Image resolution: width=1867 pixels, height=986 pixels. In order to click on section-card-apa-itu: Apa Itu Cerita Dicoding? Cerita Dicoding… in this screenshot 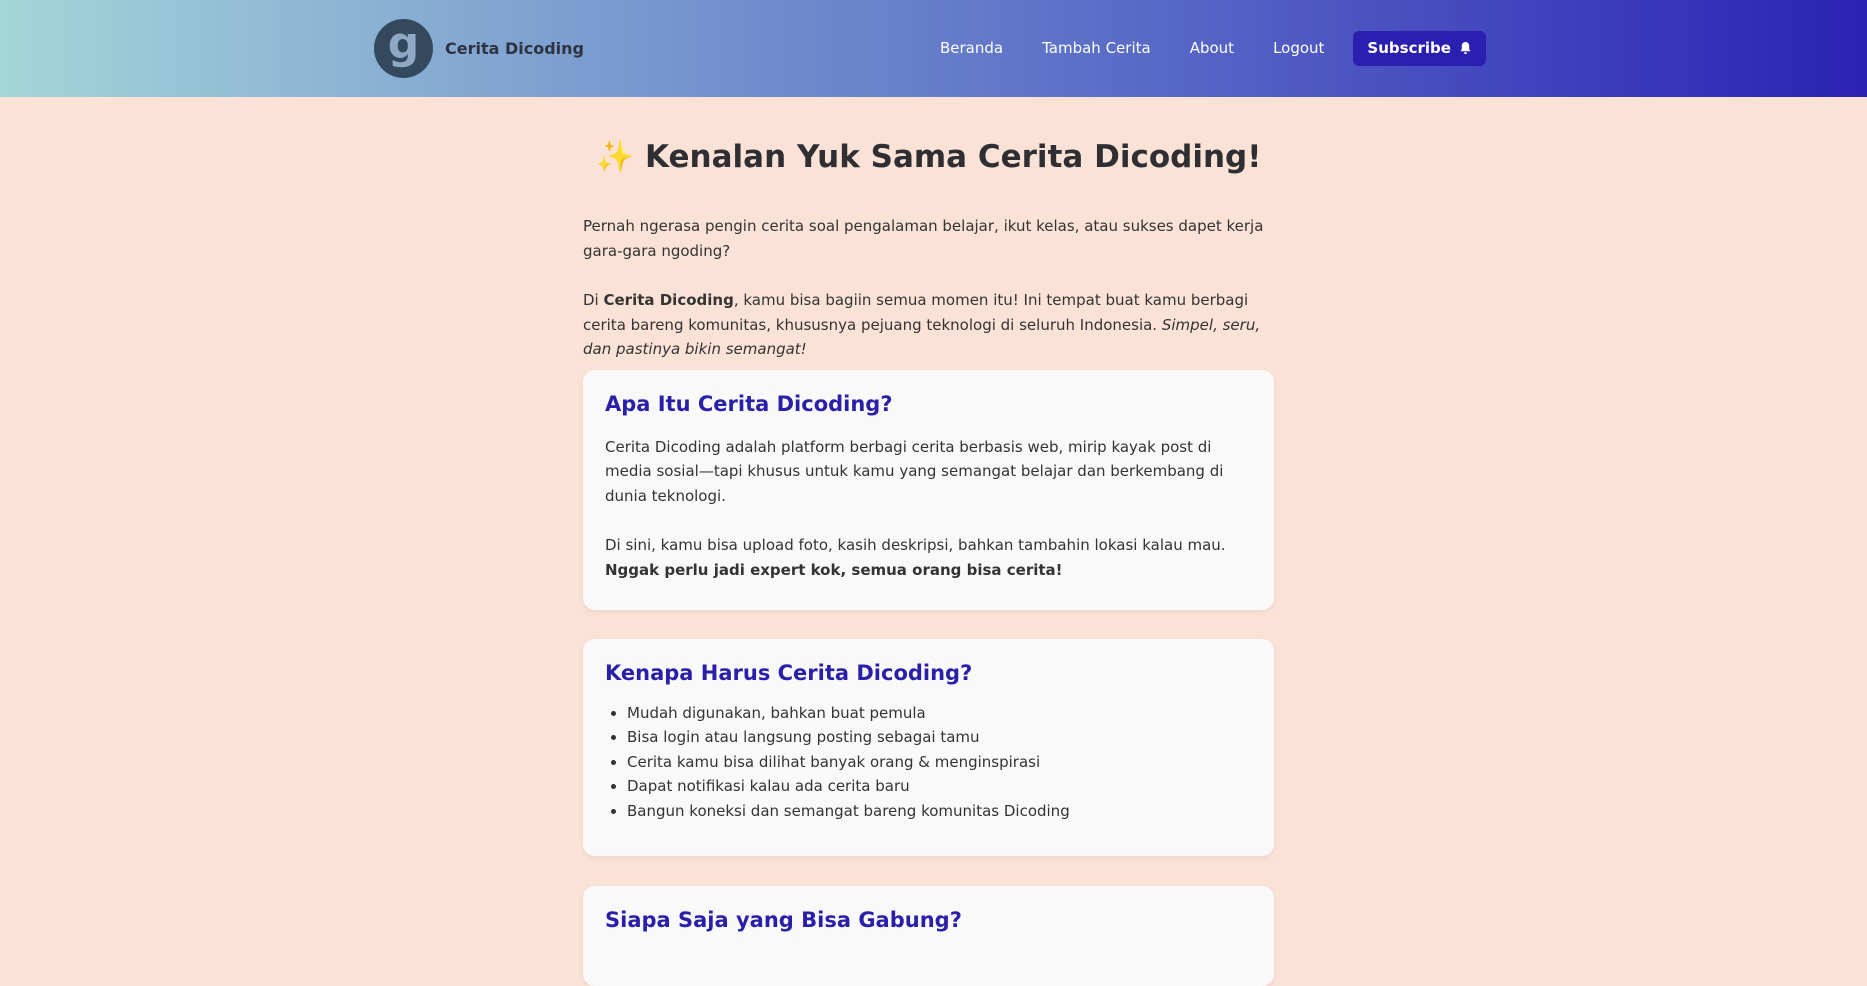, I will do `click(928, 489)`.